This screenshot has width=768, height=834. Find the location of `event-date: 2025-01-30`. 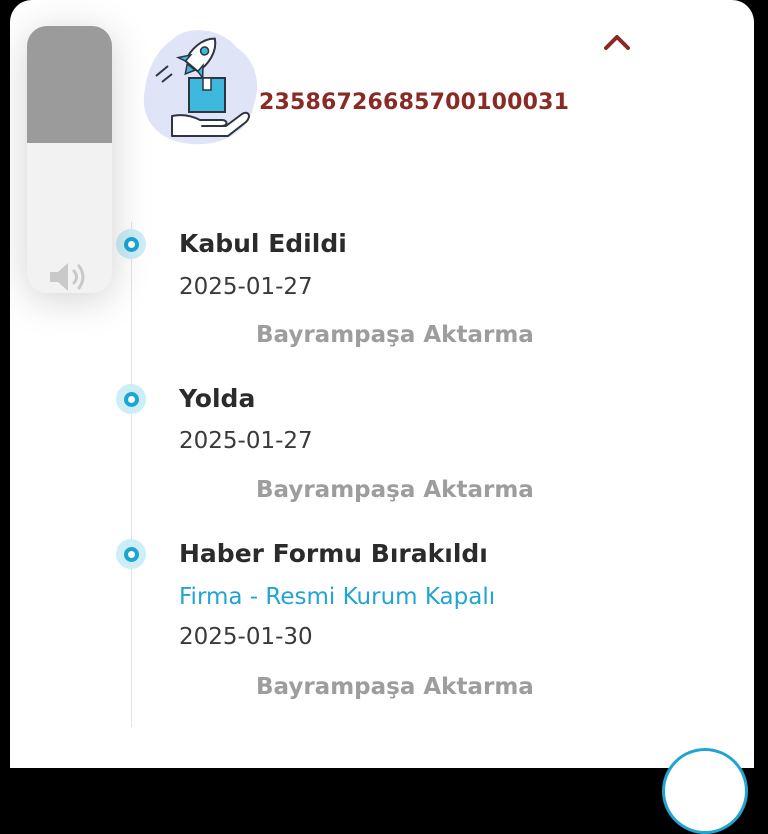

event-date: 2025-01-30 is located at coordinates (246, 637).